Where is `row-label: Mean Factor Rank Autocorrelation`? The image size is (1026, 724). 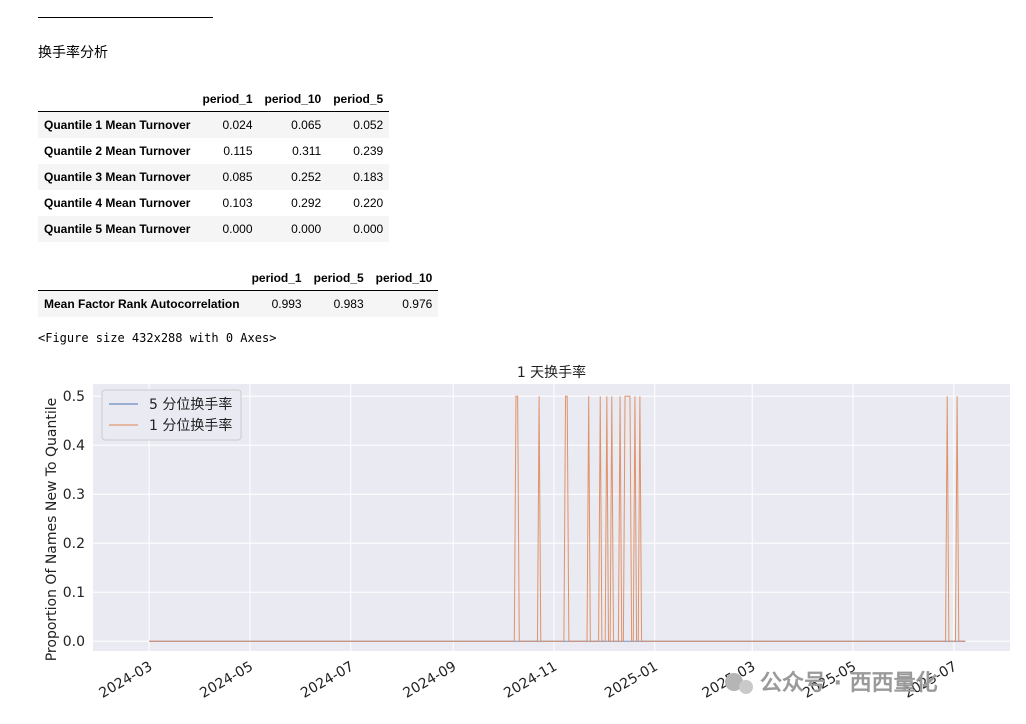
row-label: Mean Factor Rank Autocorrelation is located at coordinates (142, 304).